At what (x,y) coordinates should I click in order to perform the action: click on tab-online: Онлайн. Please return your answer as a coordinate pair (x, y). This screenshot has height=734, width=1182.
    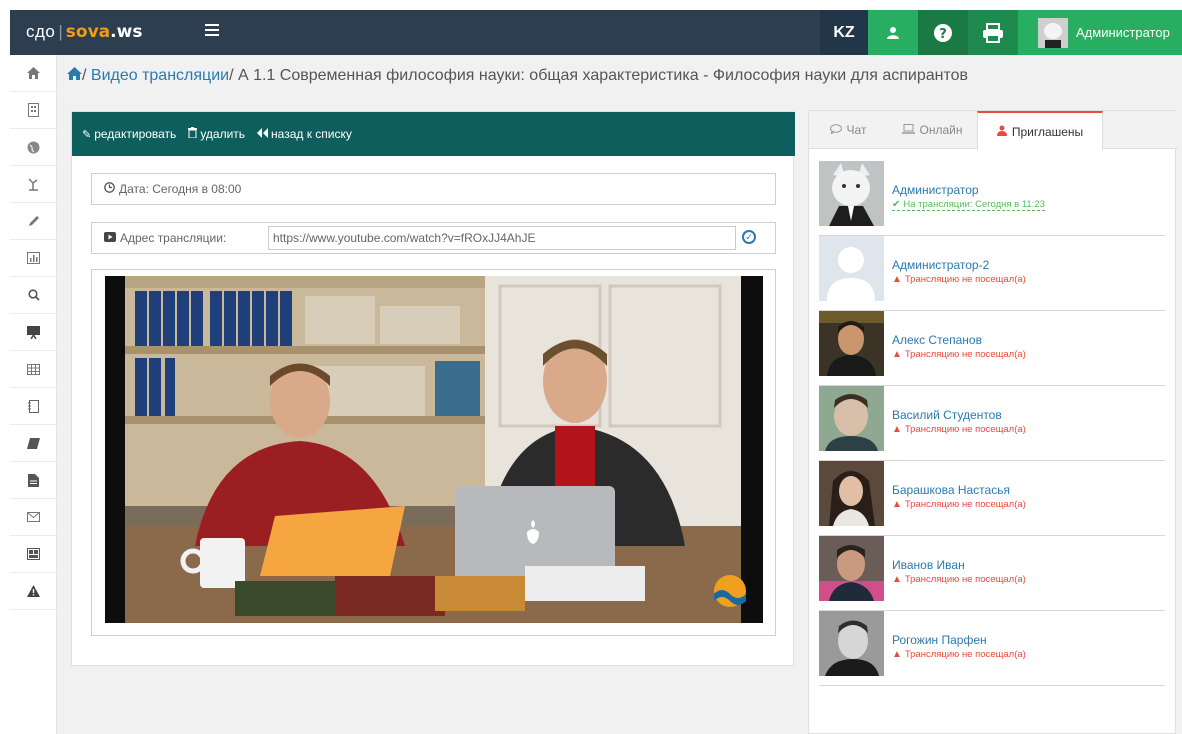
    Looking at the image, I should click on (932, 130).